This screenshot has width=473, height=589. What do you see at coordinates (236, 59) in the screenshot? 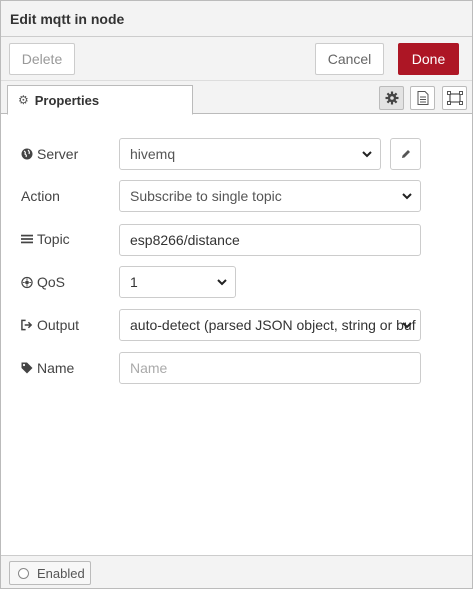
I see `tray-toolbar: Delete Cancel Done` at bounding box center [236, 59].